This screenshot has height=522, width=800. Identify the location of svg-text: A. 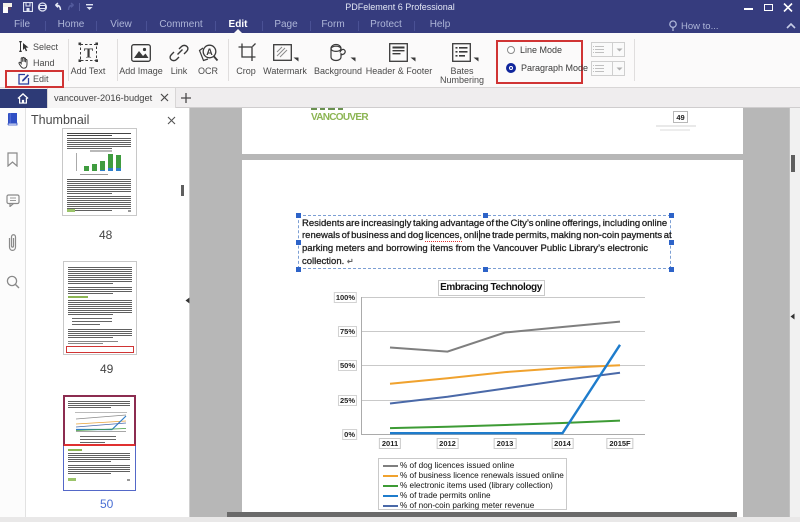
(209, 52).